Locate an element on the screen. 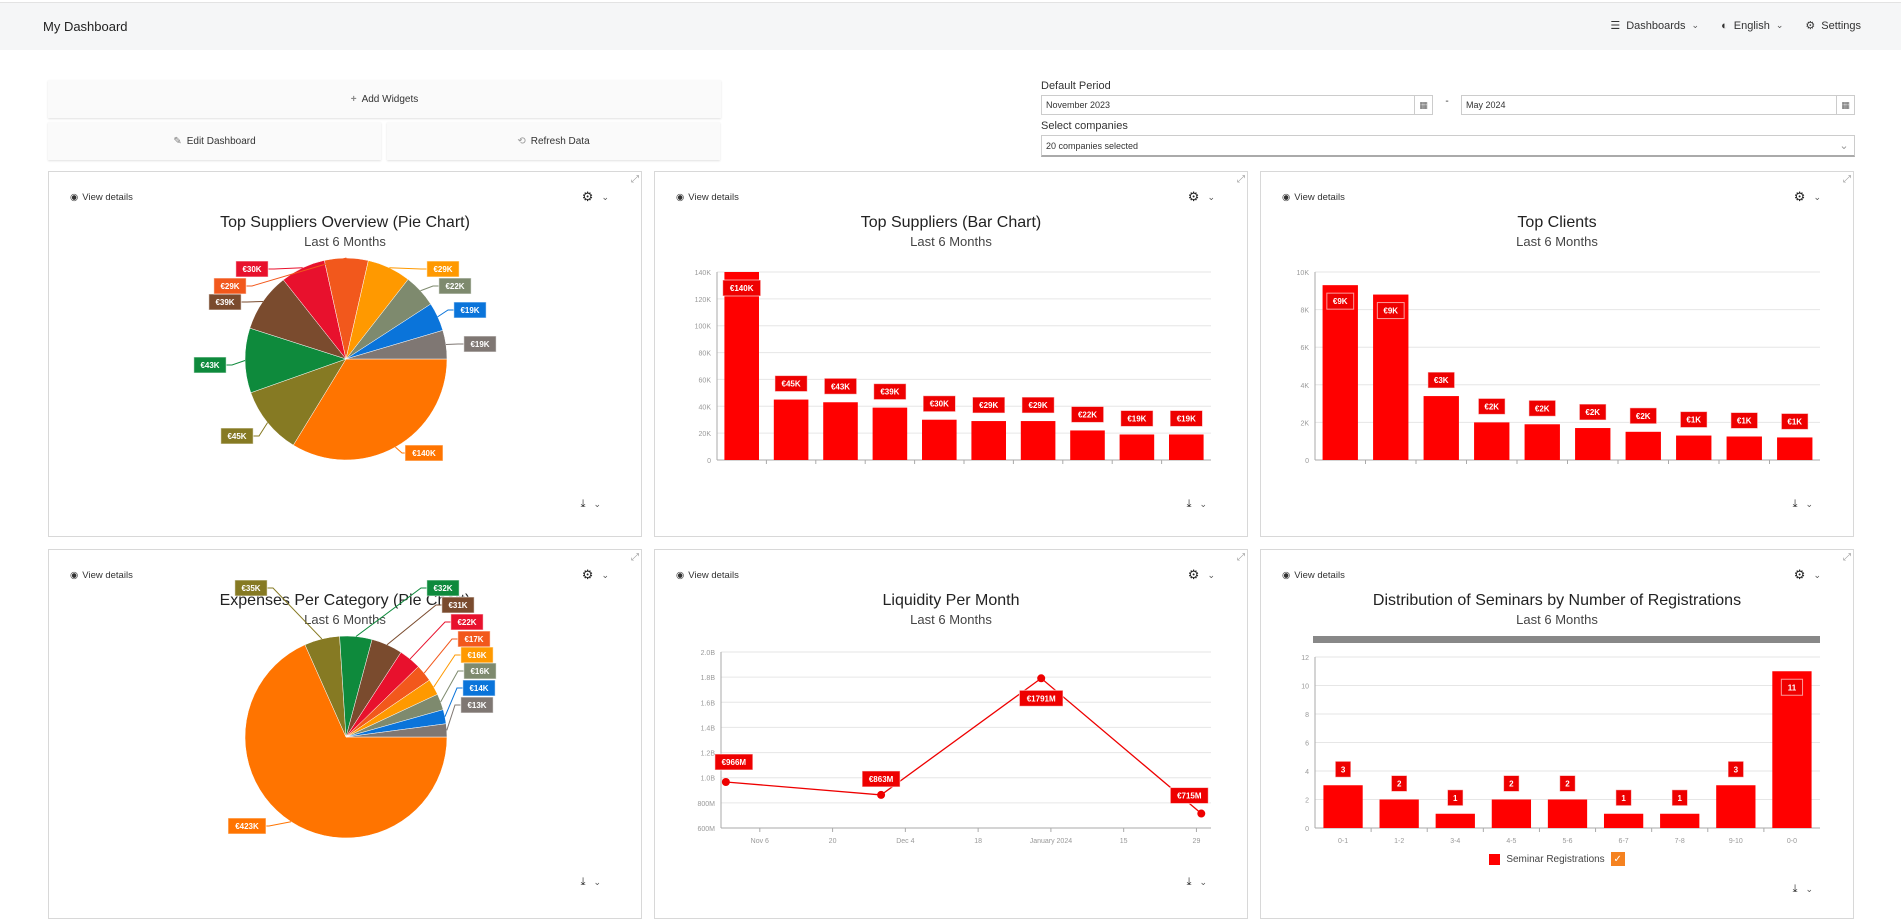 The image size is (1901, 920). y-tick-label: 8 is located at coordinates (1307, 715).